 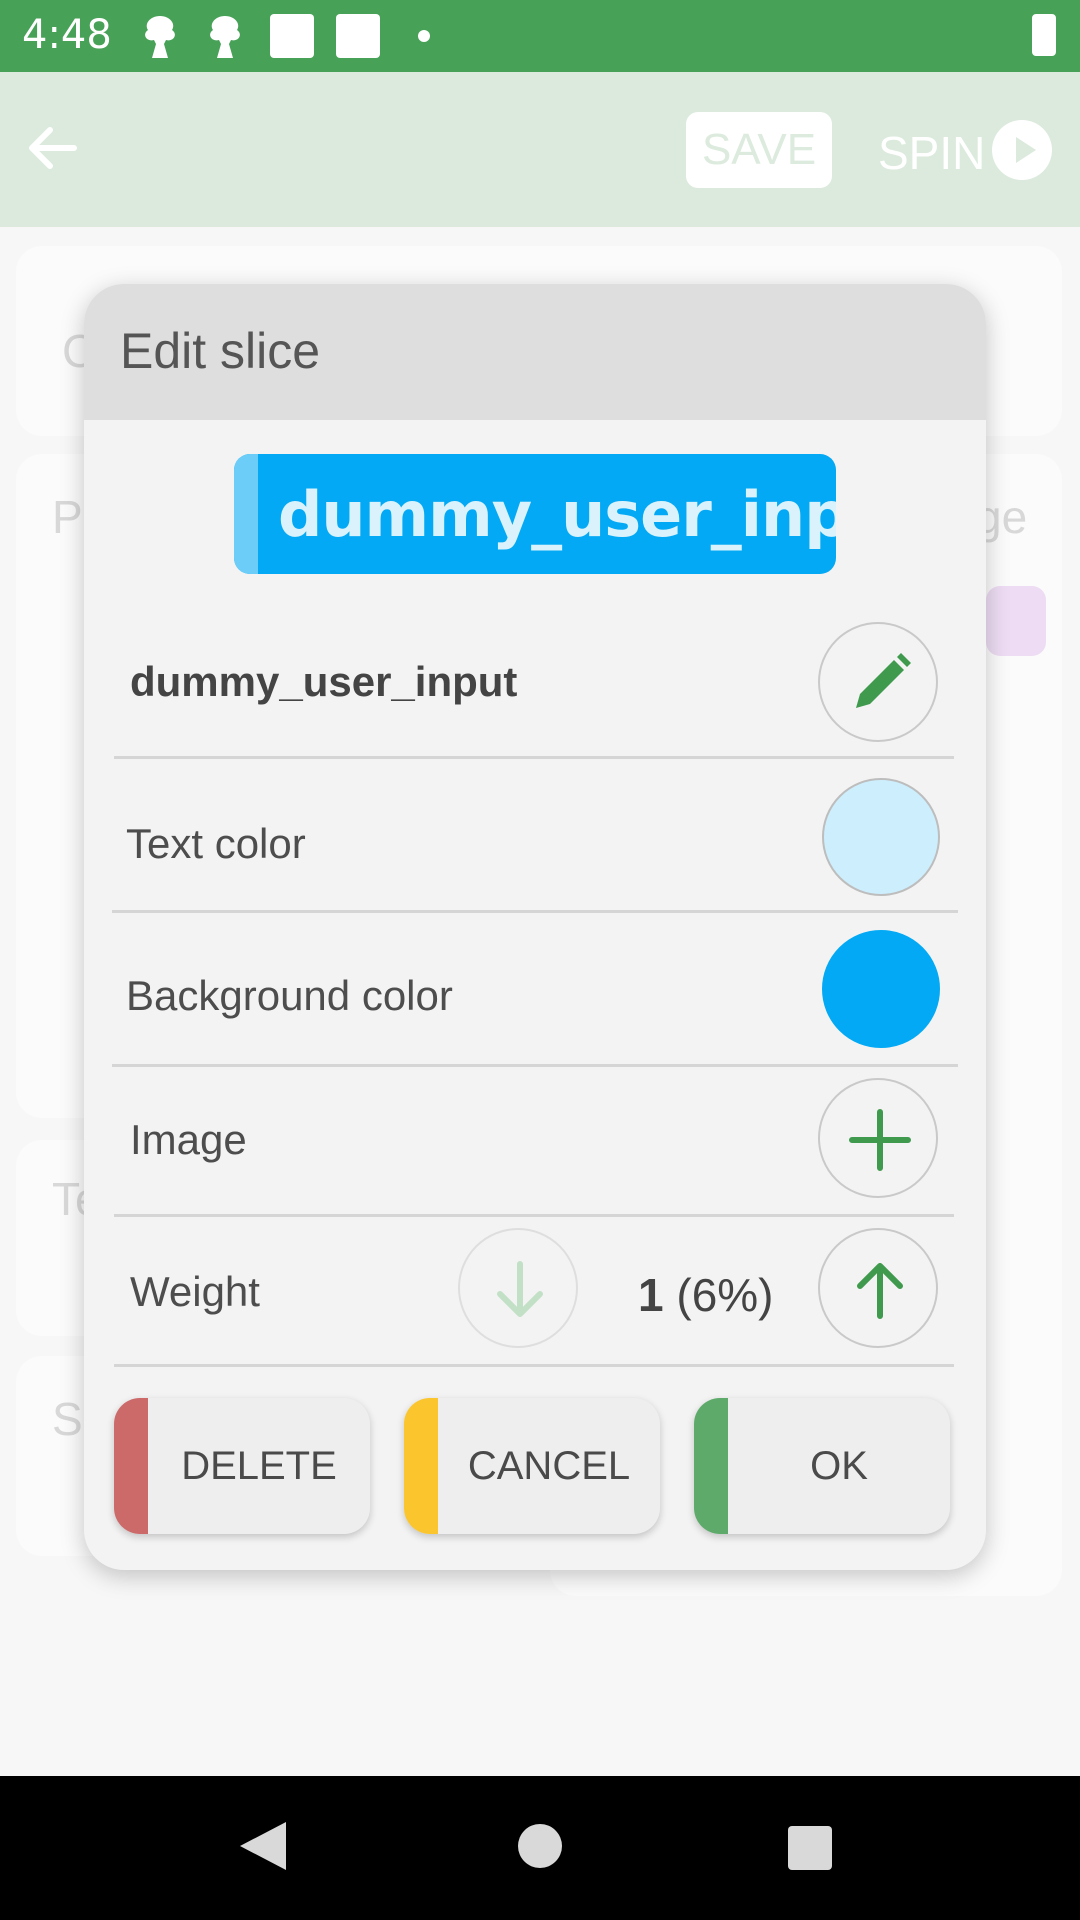 I want to click on play-icon, so click(x=1022, y=150).